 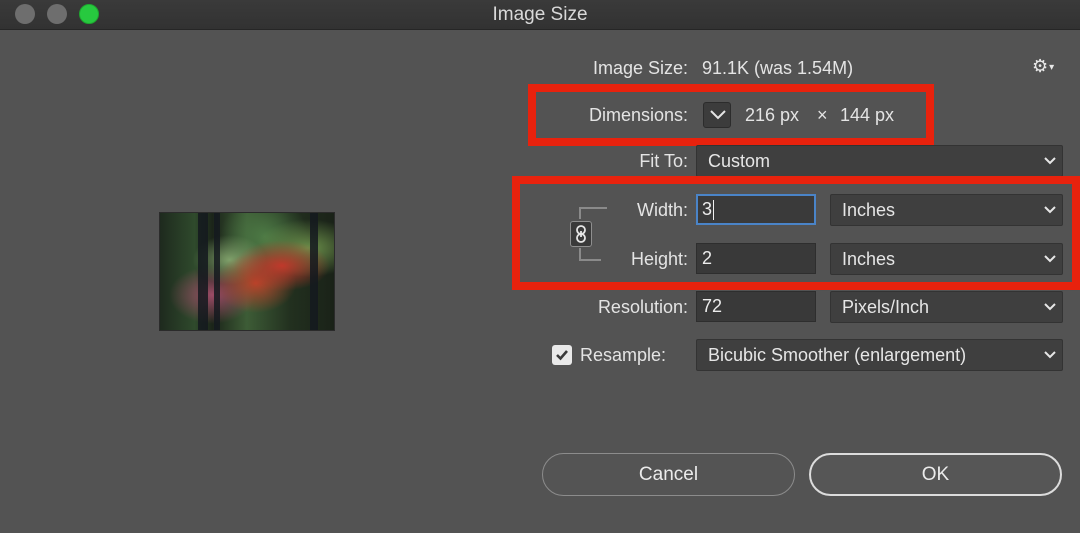 I want to click on height-label: Height:, so click(x=659, y=259).